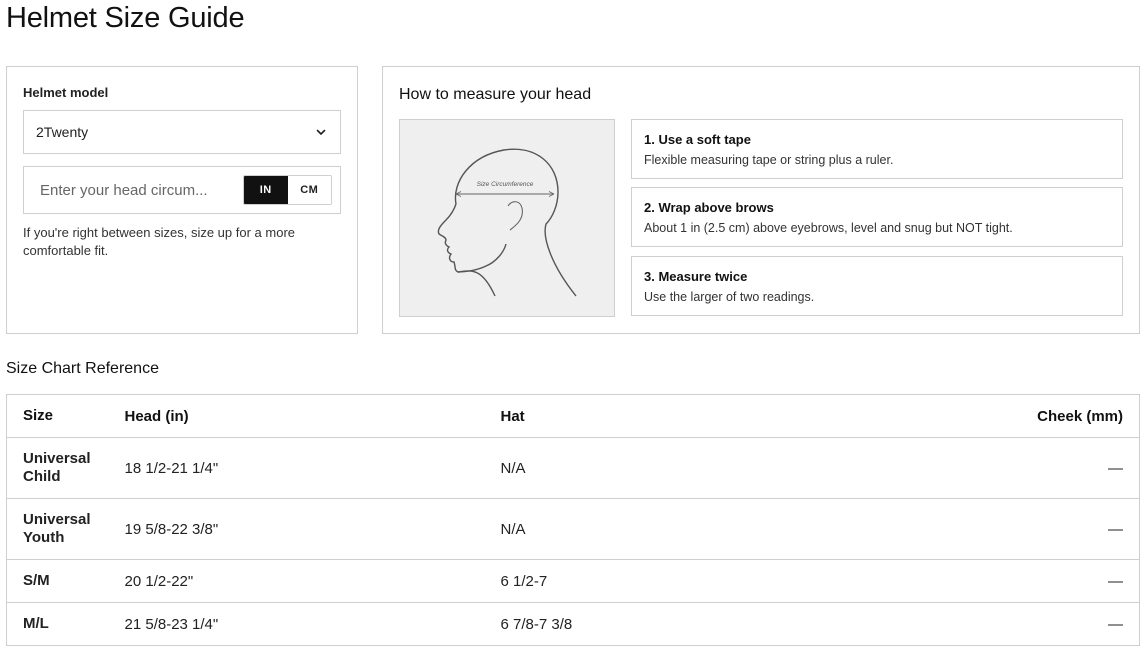  Describe the element at coordinates (133, 190) in the screenshot. I see `head-circumference-input` at that location.